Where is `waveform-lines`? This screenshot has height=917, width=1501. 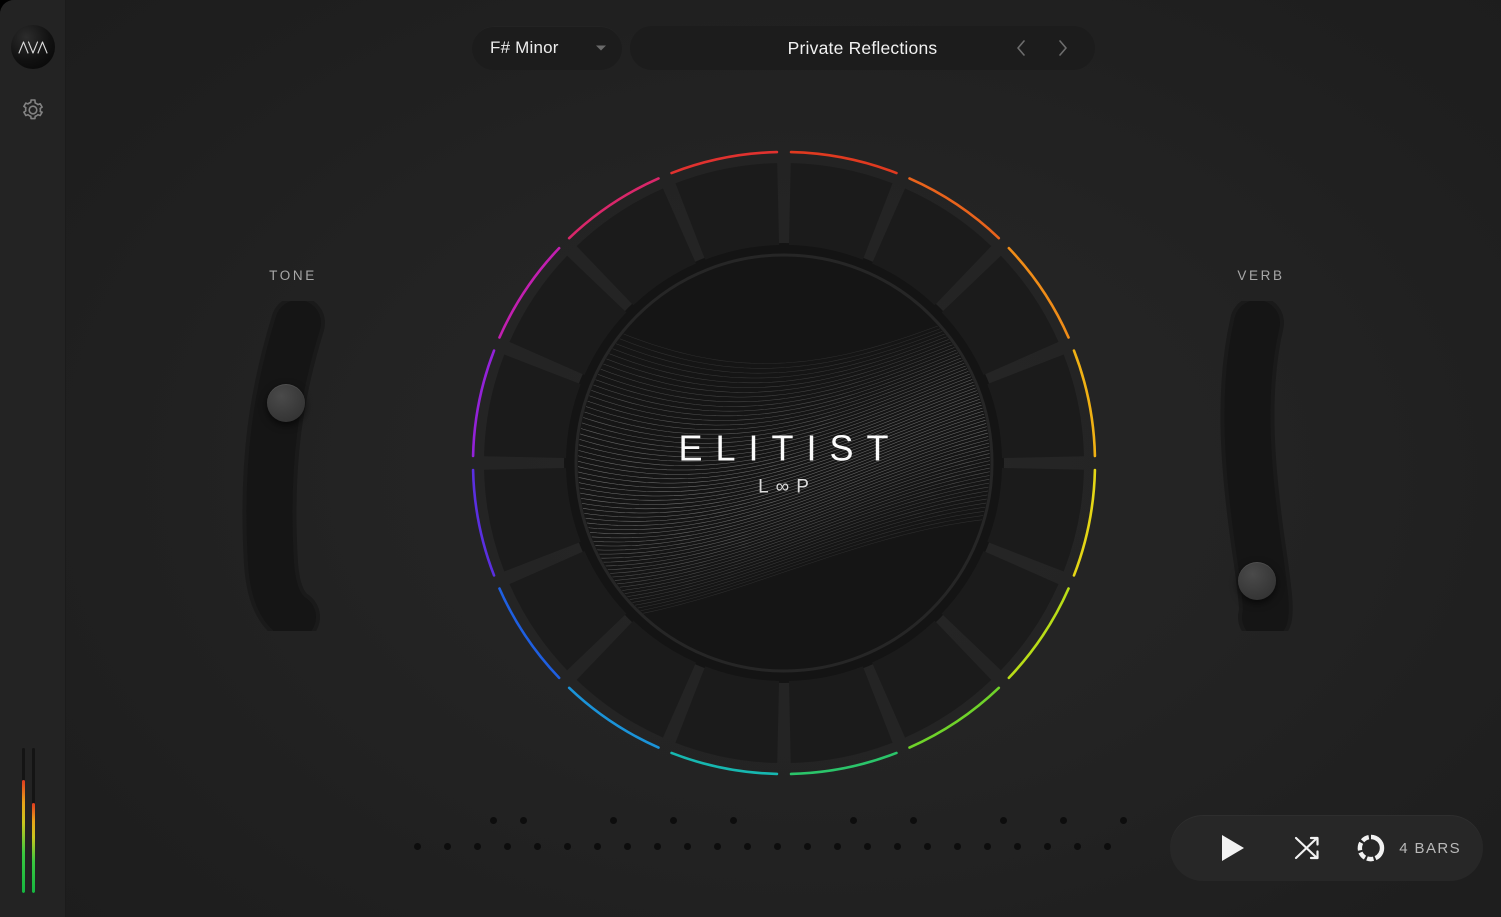 waveform-lines is located at coordinates (783, 457).